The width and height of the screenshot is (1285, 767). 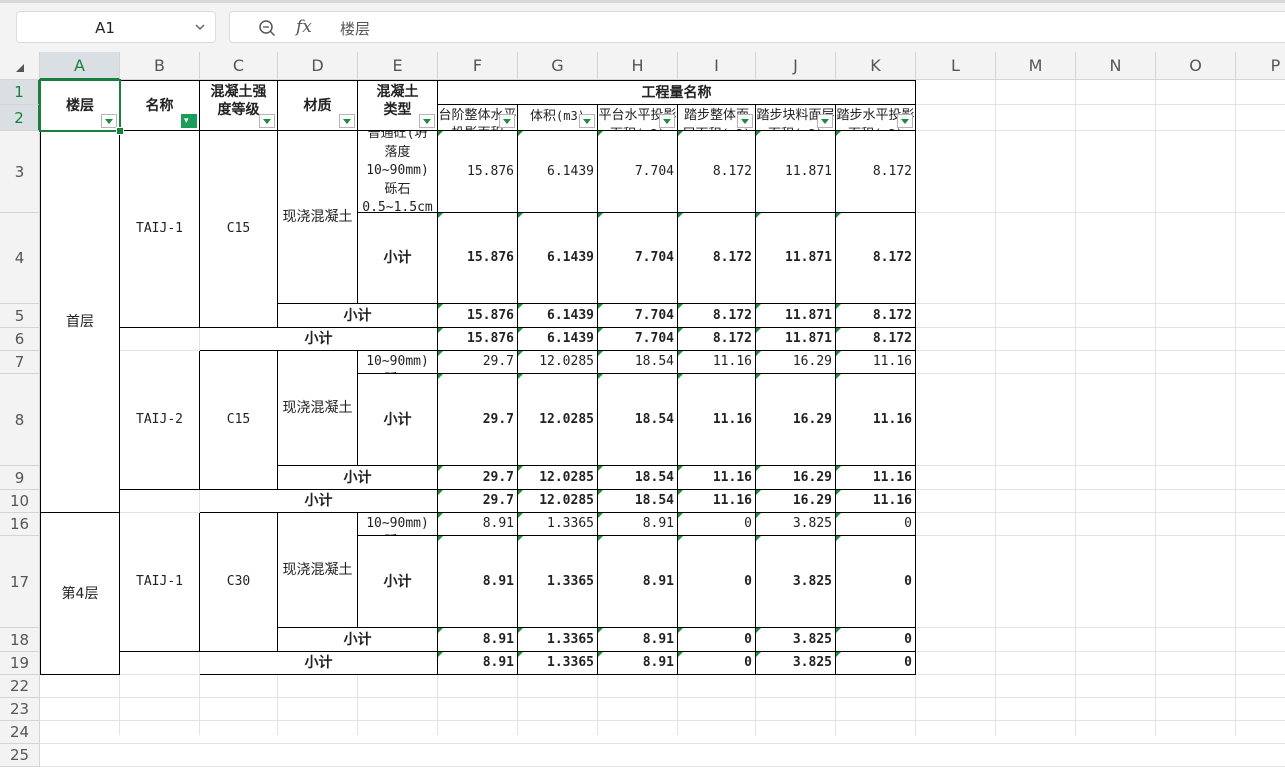 What do you see at coordinates (638, 66) in the screenshot?
I see `column-header-h: H` at bounding box center [638, 66].